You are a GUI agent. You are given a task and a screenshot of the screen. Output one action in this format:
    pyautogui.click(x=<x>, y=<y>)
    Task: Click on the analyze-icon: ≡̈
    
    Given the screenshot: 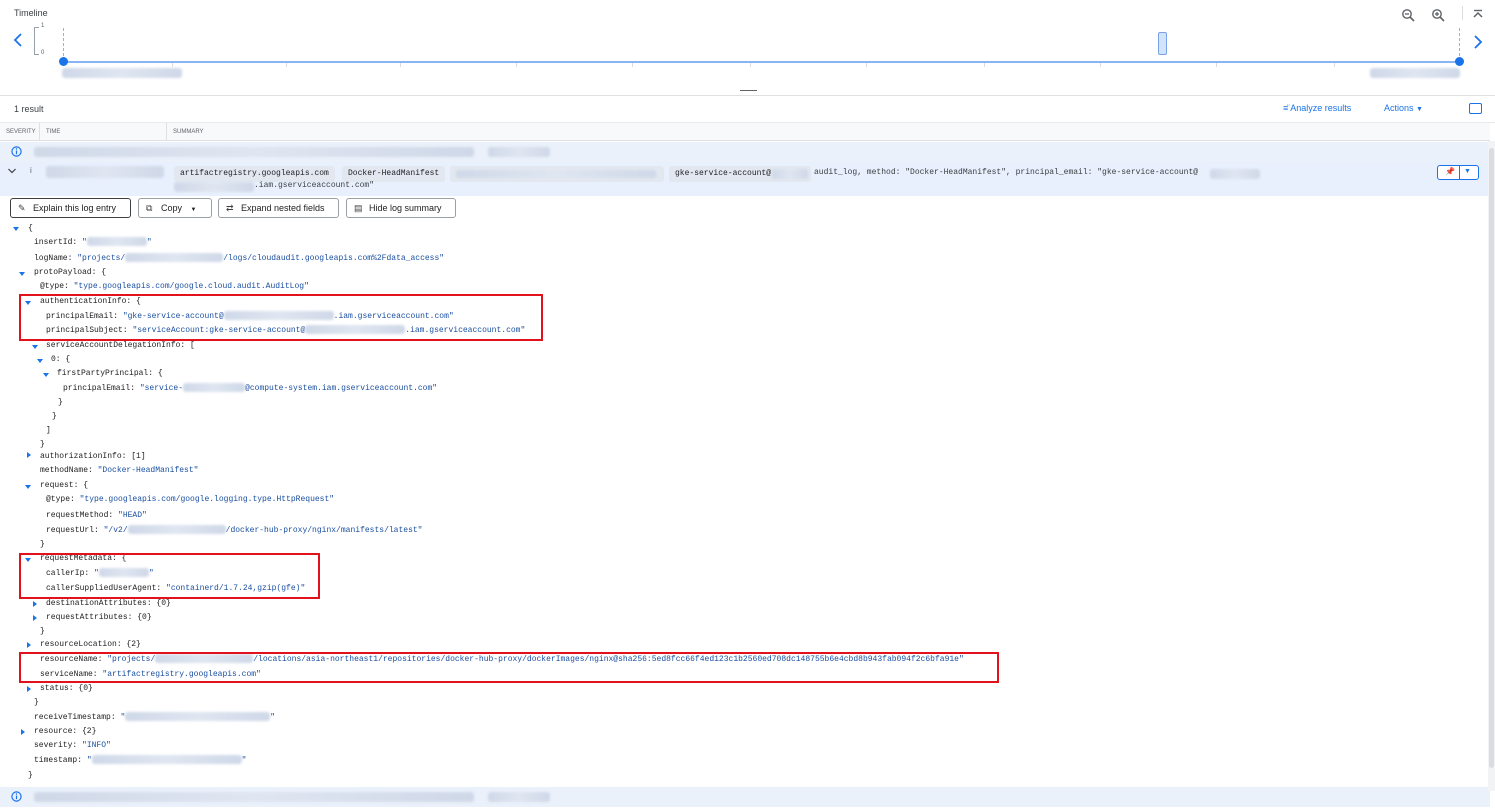 What is the action you would take?
    pyautogui.click(x=1286, y=108)
    